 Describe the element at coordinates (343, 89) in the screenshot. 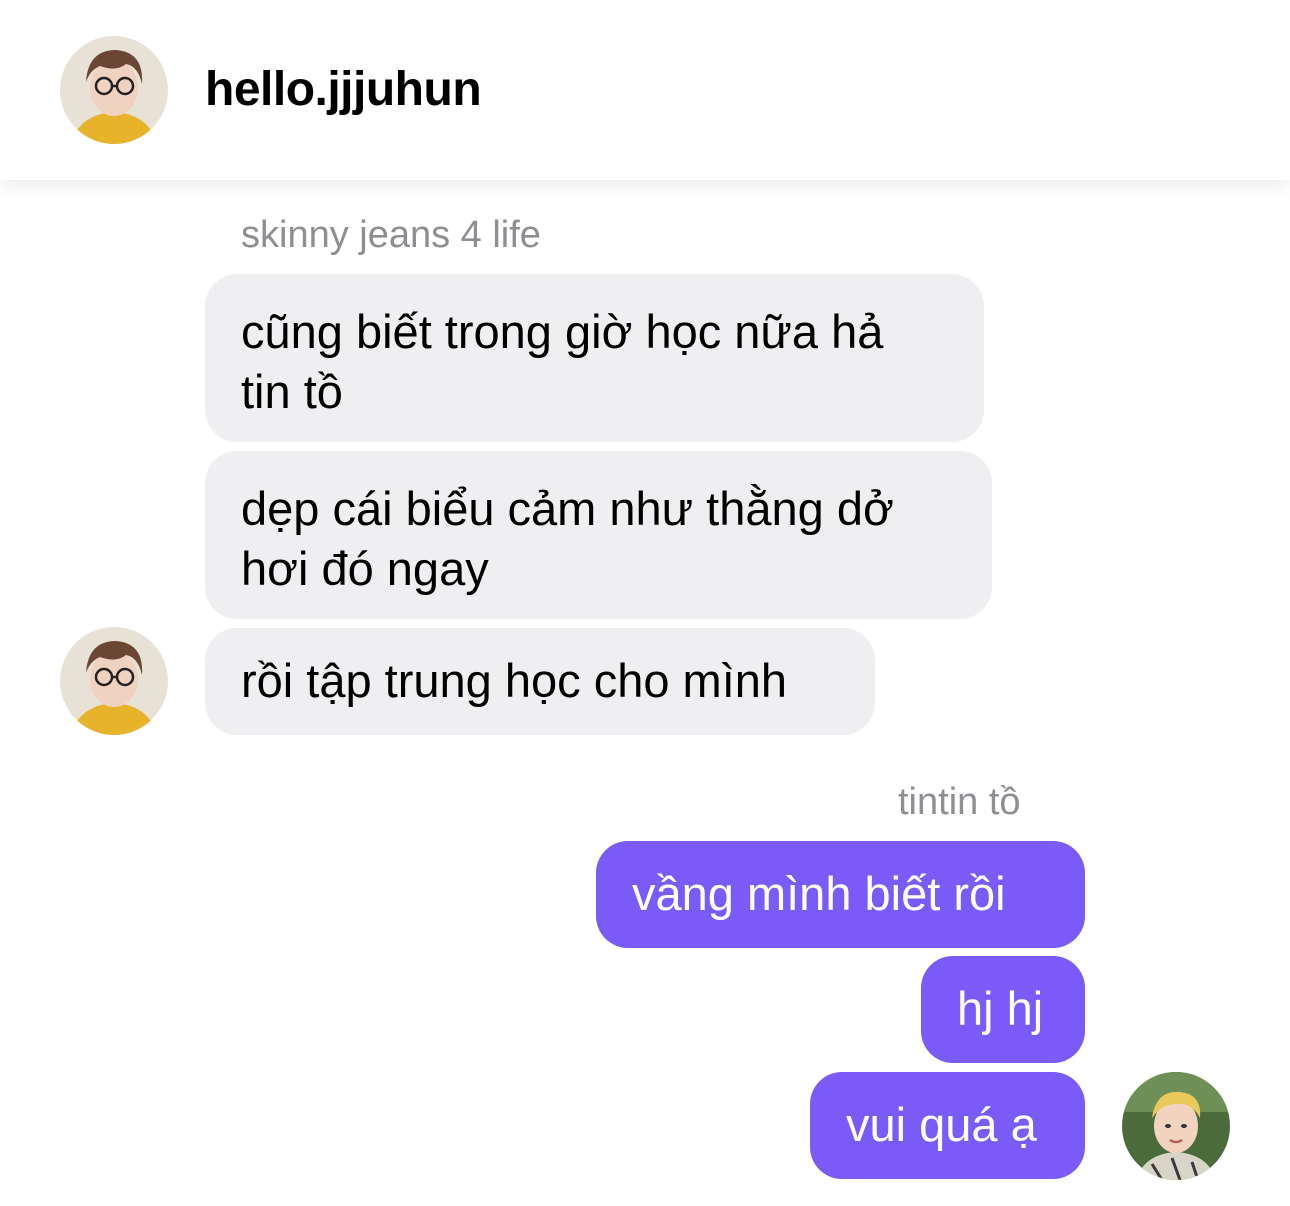

I see `chat-title: hello.jjjuhun` at that location.